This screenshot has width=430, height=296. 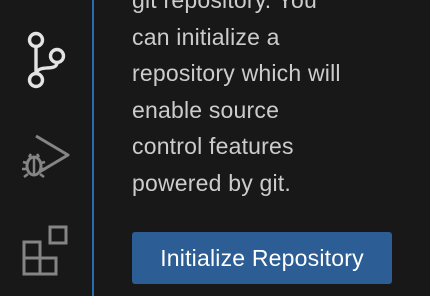 What do you see at coordinates (236, 73) in the screenshot?
I see `message-line: repository which will` at bounding box center [236, 73].